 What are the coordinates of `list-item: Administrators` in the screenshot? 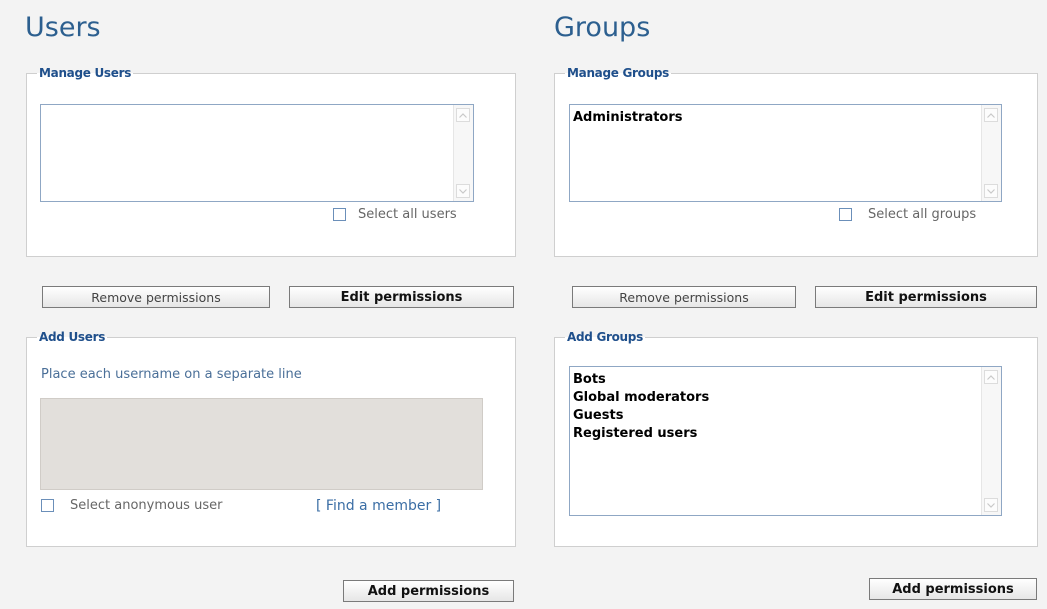 It's located at (785, 118).